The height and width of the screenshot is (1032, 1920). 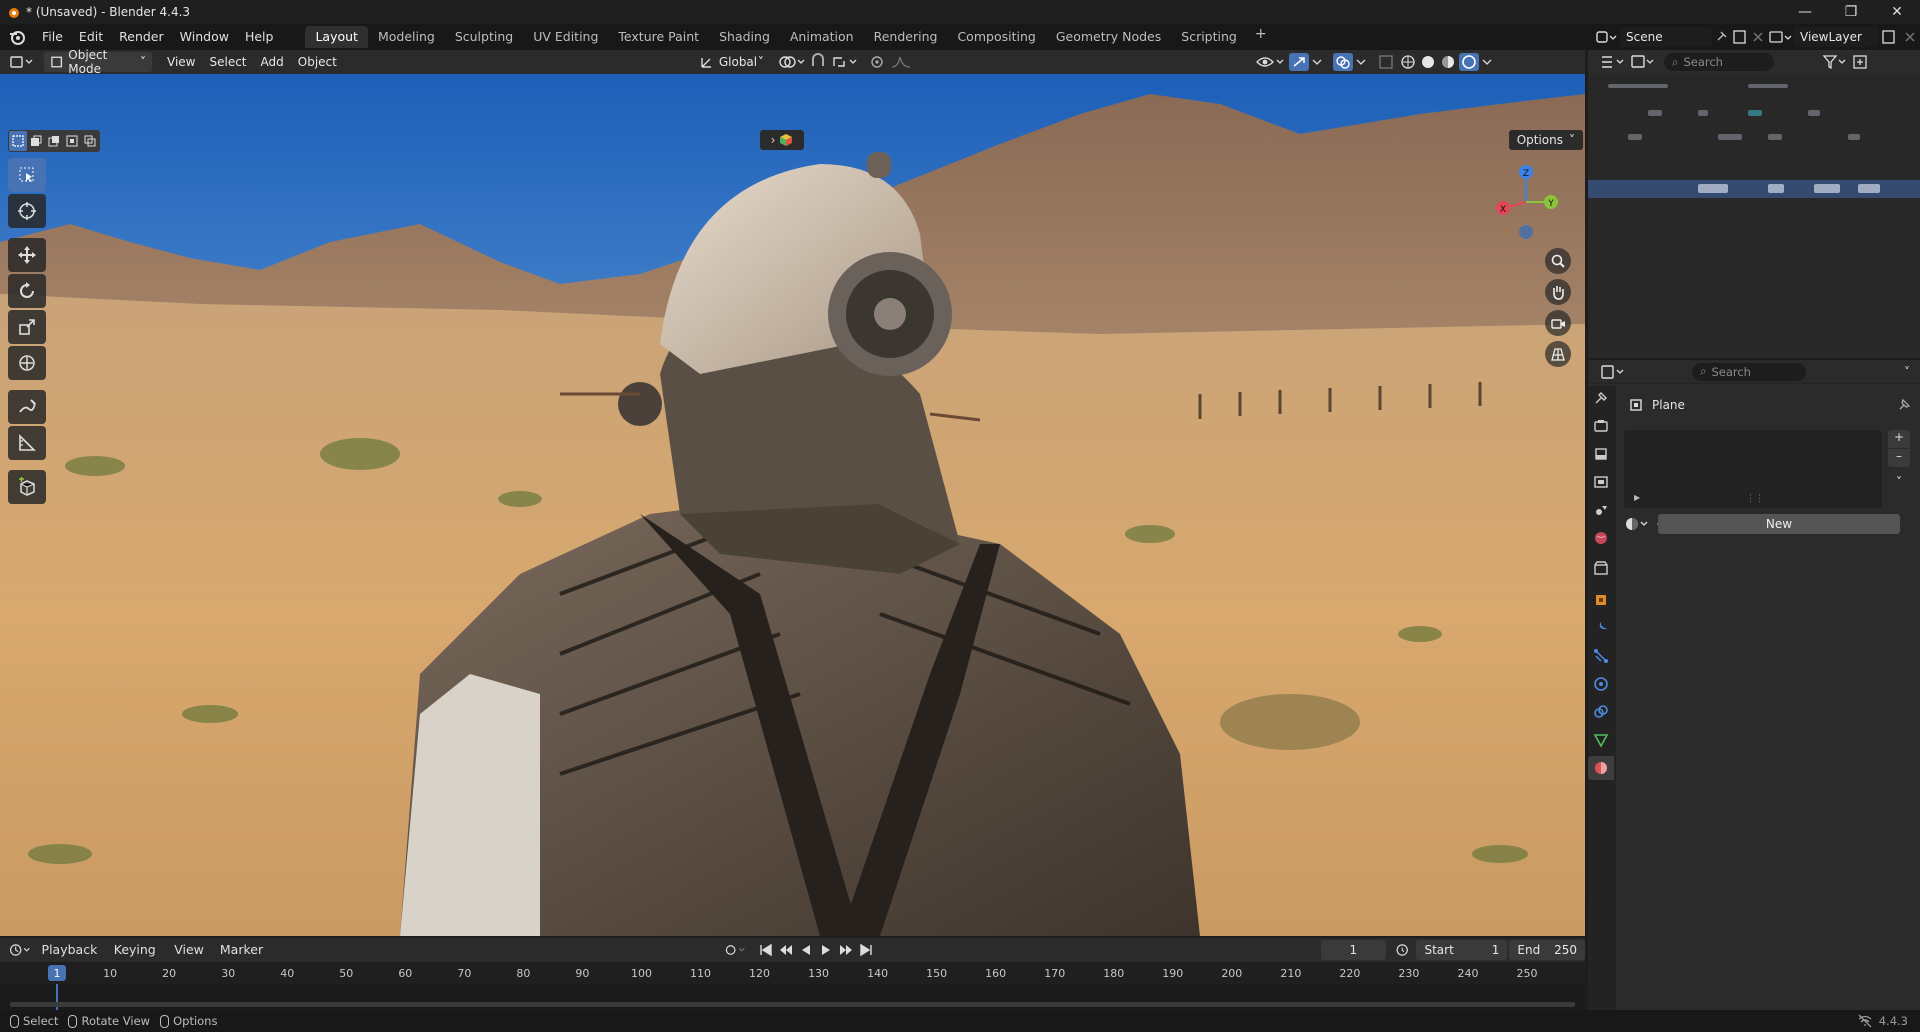 I want to click on slot-specials-icon: ˅, so click(x=1899, y=484).